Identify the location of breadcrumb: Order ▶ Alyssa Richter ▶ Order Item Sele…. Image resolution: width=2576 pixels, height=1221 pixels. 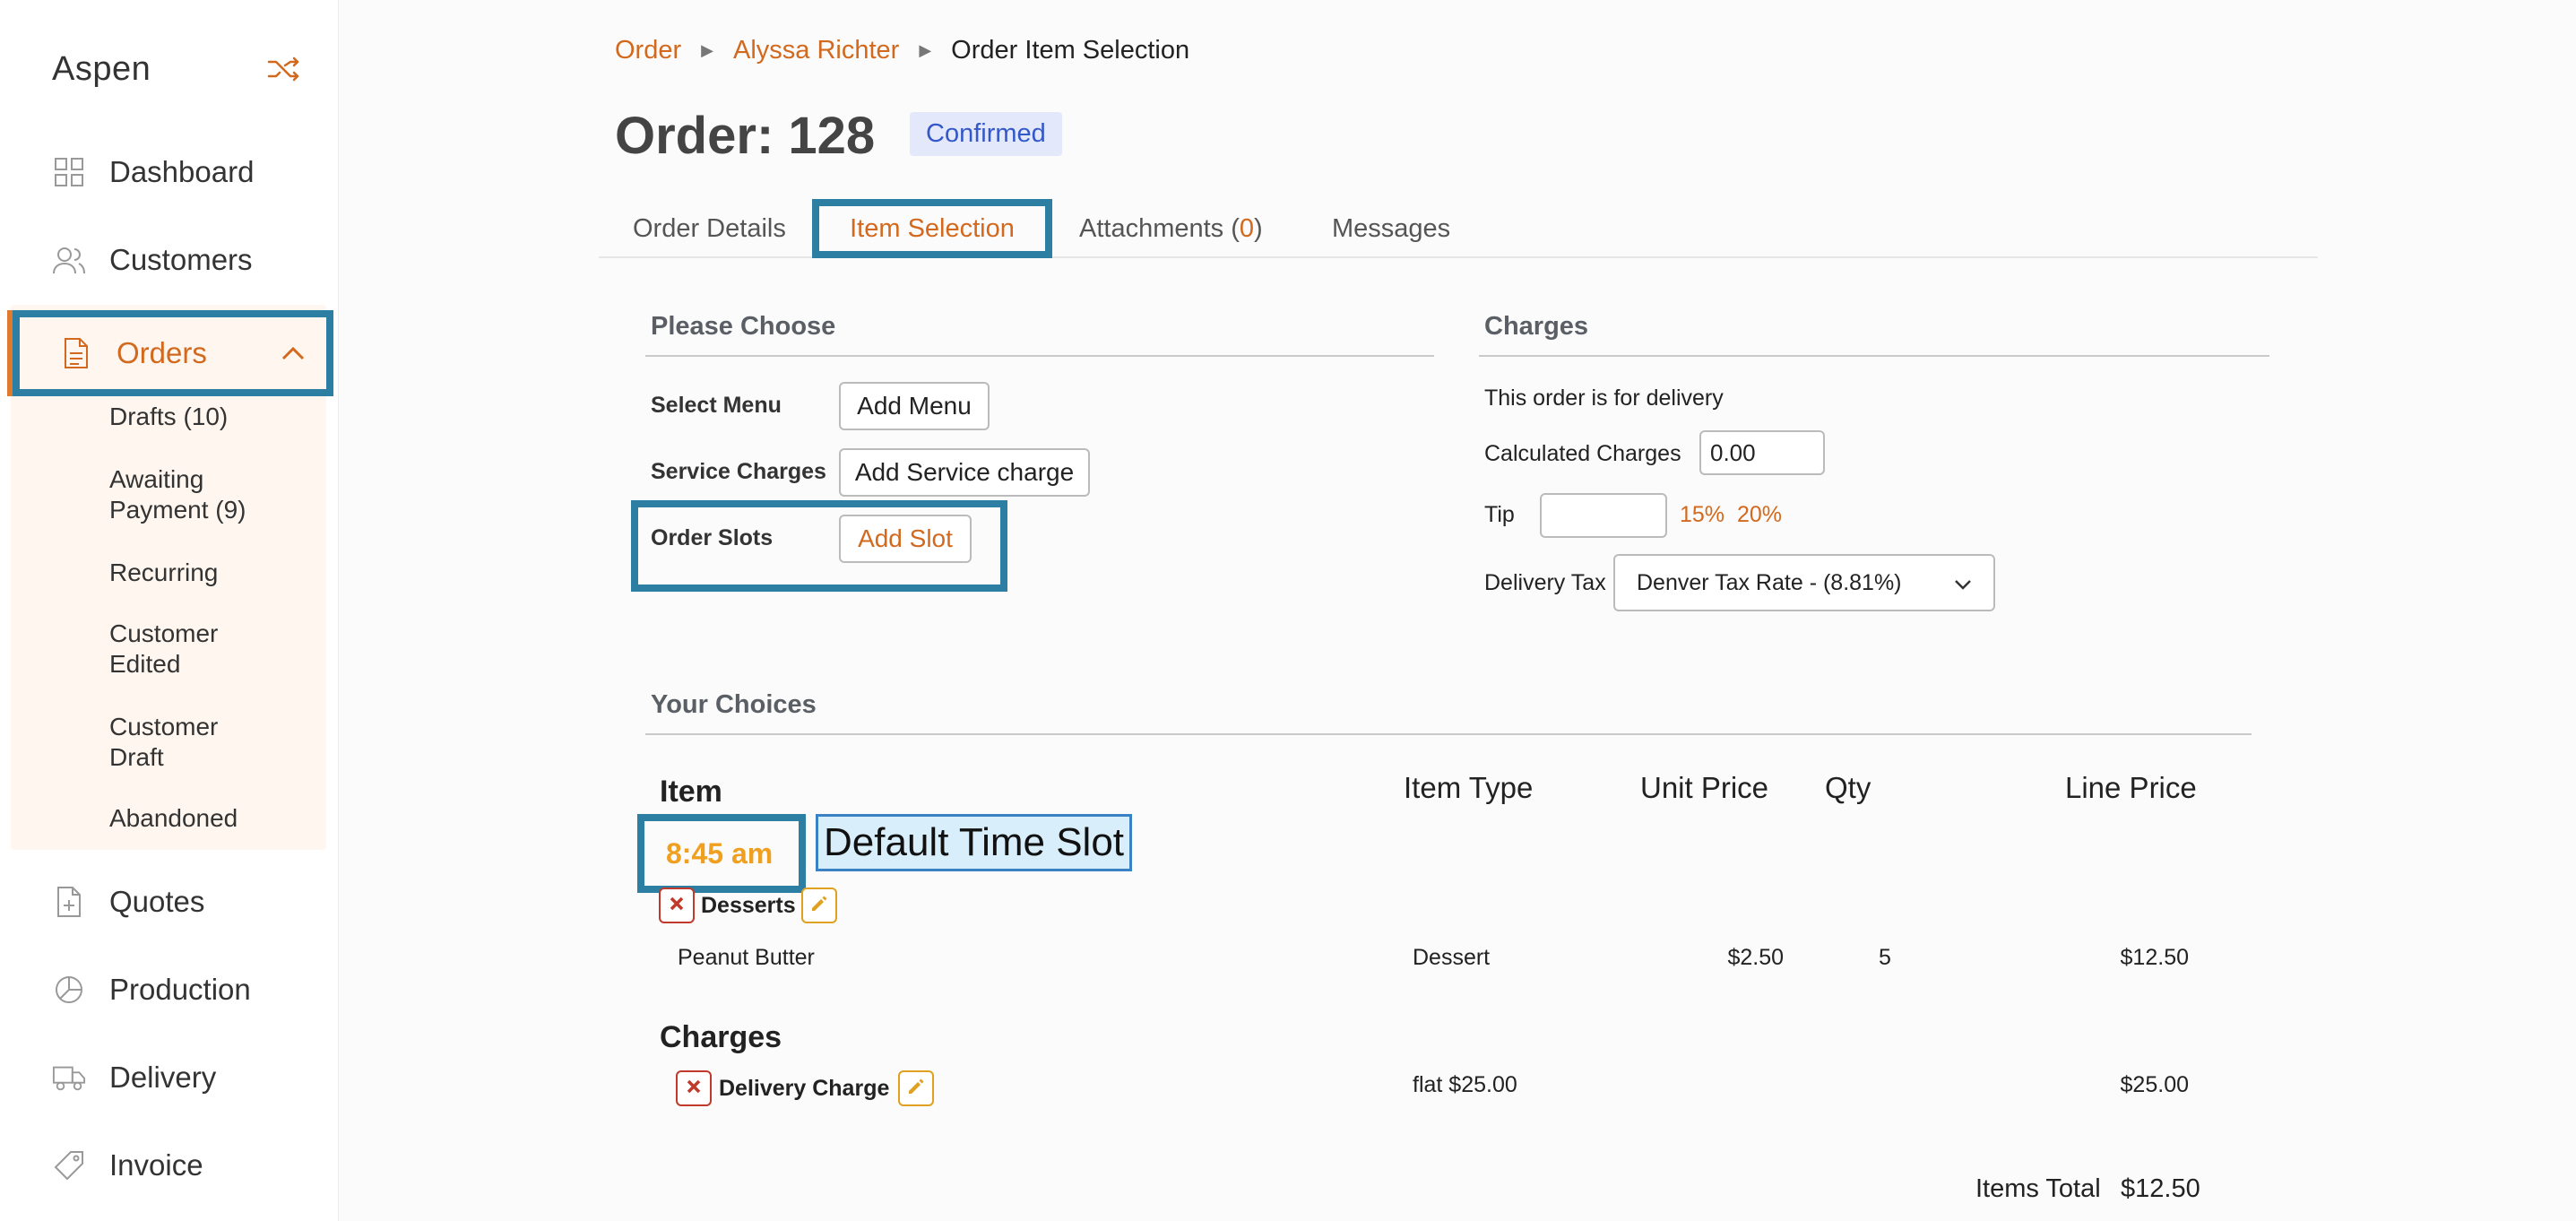
(902, 50).